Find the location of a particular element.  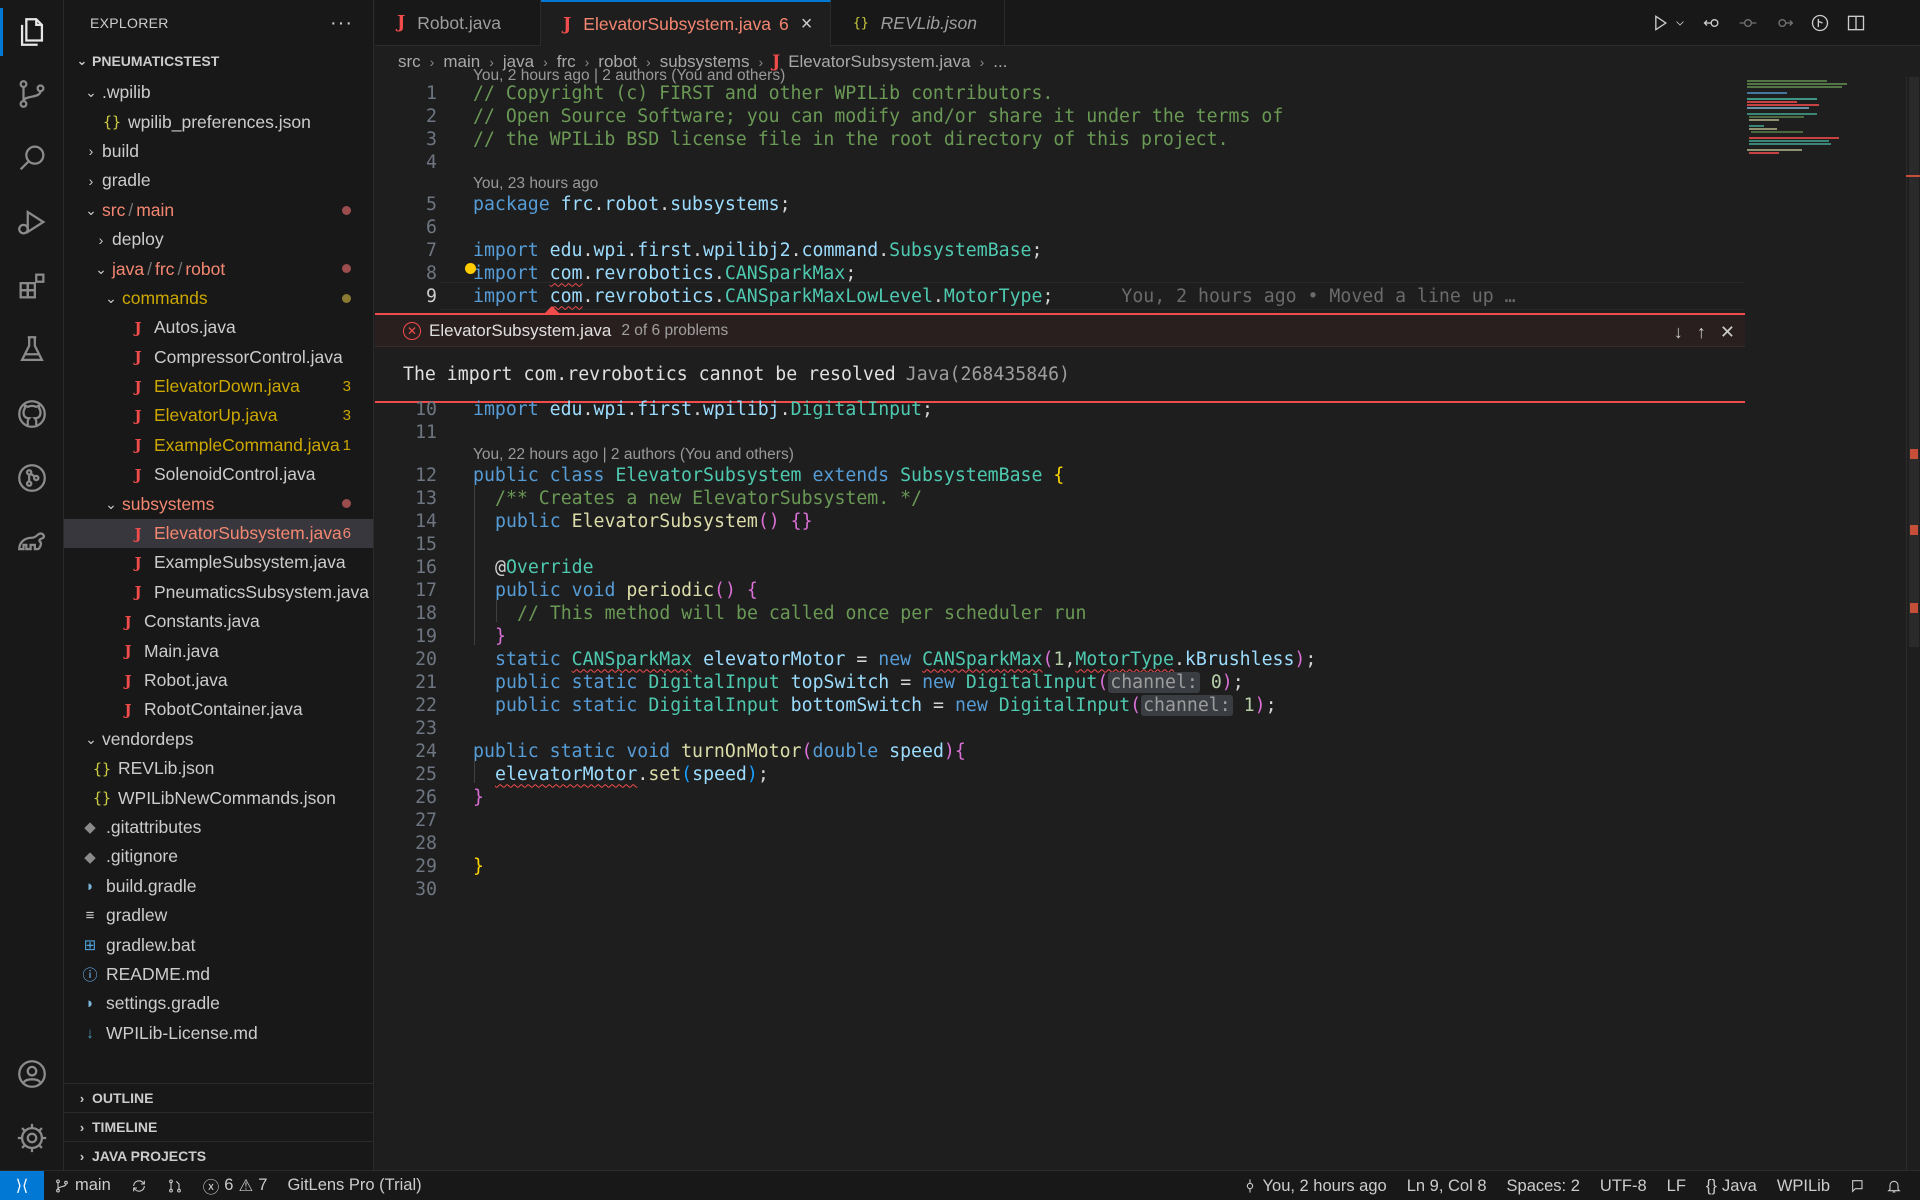

more-actions-icon: ··· is located at coordinates (341, 23).